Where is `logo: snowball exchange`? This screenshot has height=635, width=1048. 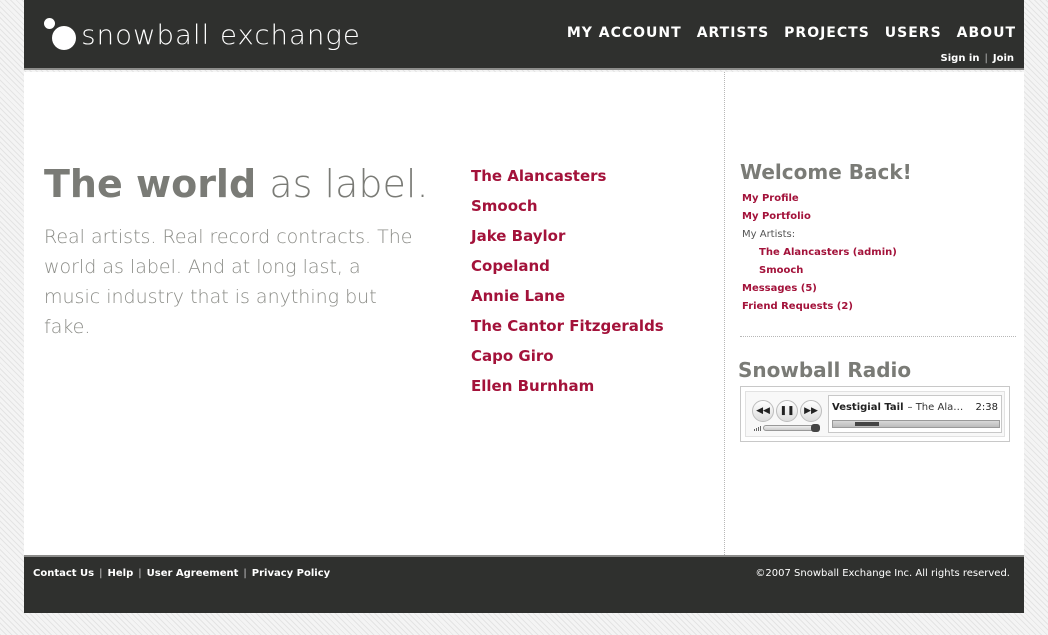
logo: snowball exchange is located at coordinates (202, 35).